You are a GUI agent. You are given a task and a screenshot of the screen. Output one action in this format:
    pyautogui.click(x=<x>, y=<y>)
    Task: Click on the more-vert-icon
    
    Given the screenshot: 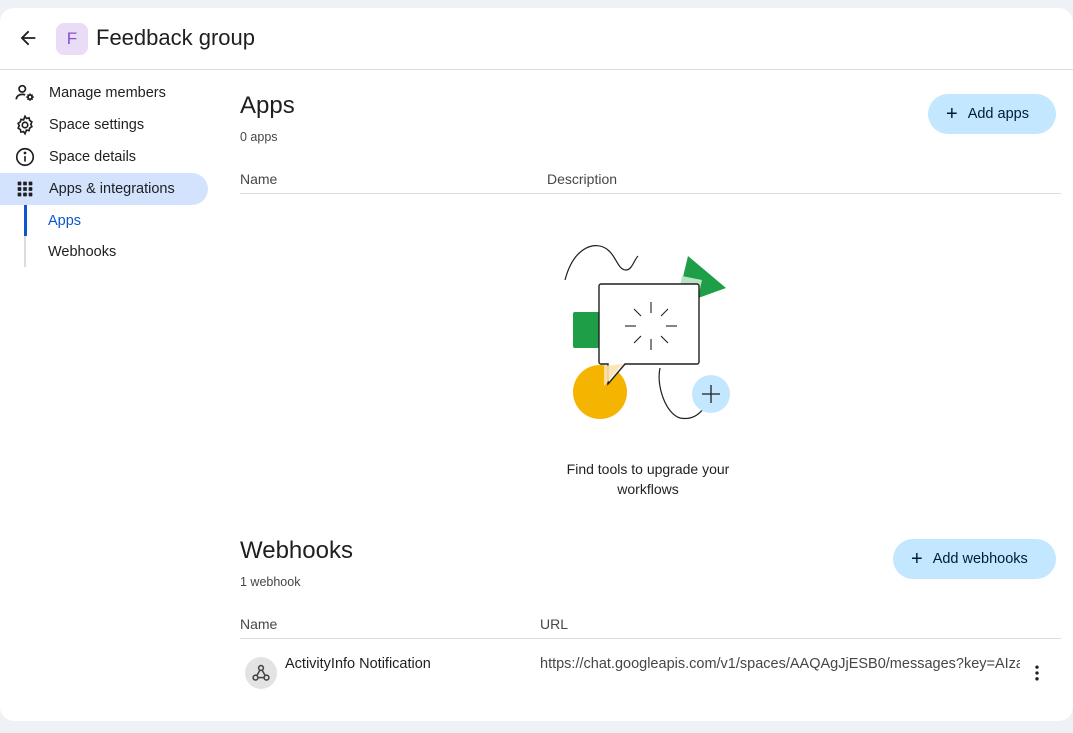 What is the action you would take?
    pyautogui.click(x=1037, y=673)
    